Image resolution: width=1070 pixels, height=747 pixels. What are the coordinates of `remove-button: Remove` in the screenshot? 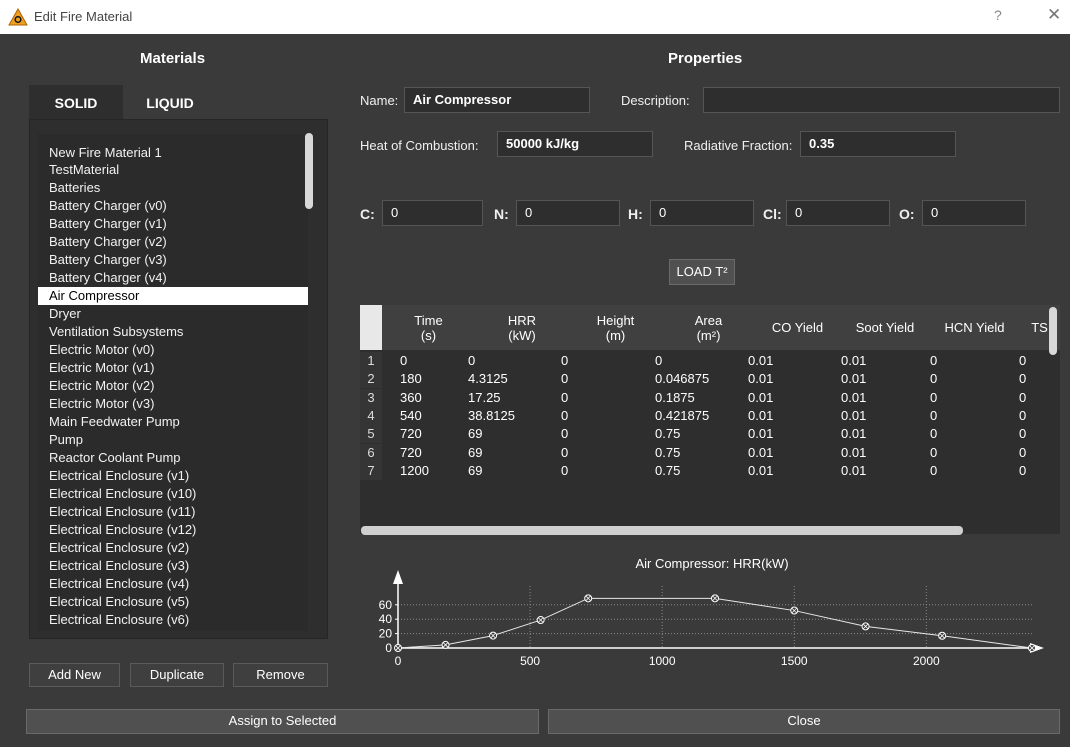 It's located at (280, 675).